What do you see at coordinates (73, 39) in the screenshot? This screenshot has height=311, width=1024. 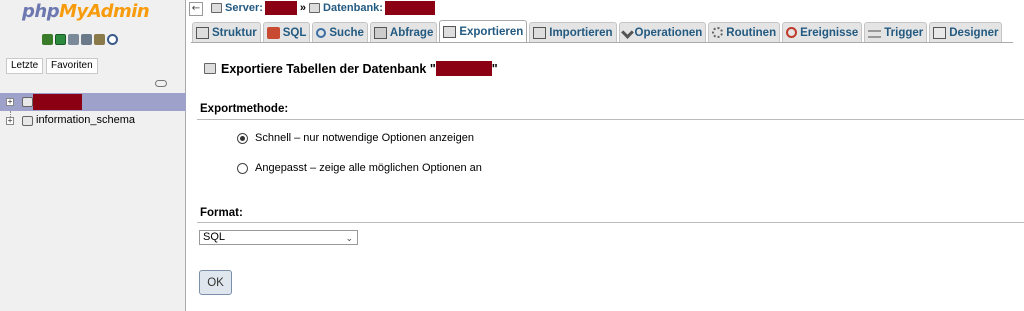 I see `docs-icon` at bounding box center [73, 39].